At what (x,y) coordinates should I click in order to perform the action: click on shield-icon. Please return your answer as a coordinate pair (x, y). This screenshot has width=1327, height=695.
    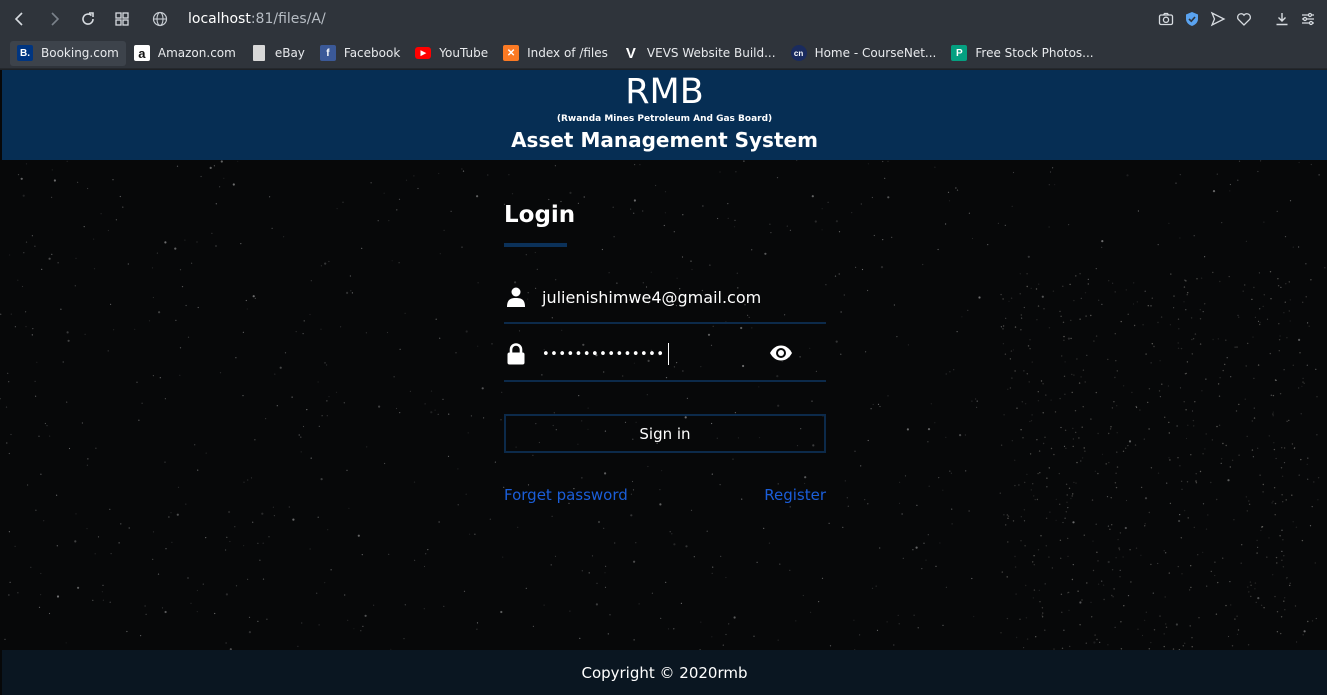
    Looking at the image, I should click on (1192, 19).